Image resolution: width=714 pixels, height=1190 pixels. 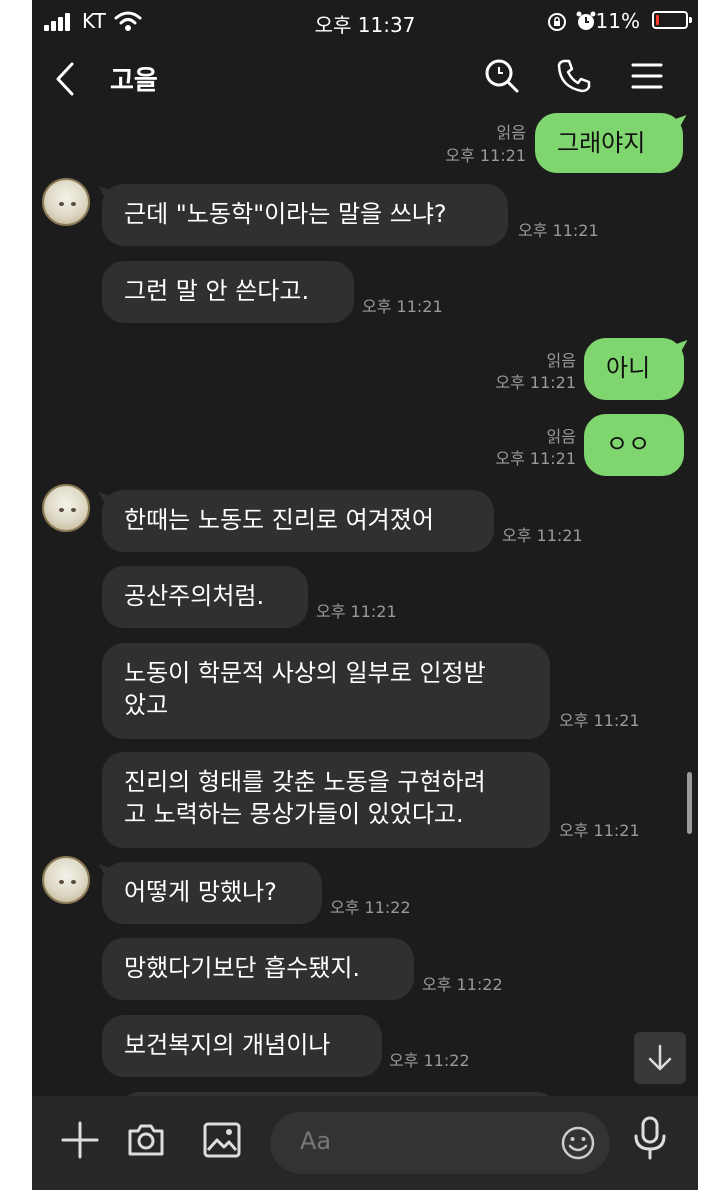 What do you see at coordinates (672, 20) in the screenshot?
I see `battery-icon` at bounding box center [672, 20].